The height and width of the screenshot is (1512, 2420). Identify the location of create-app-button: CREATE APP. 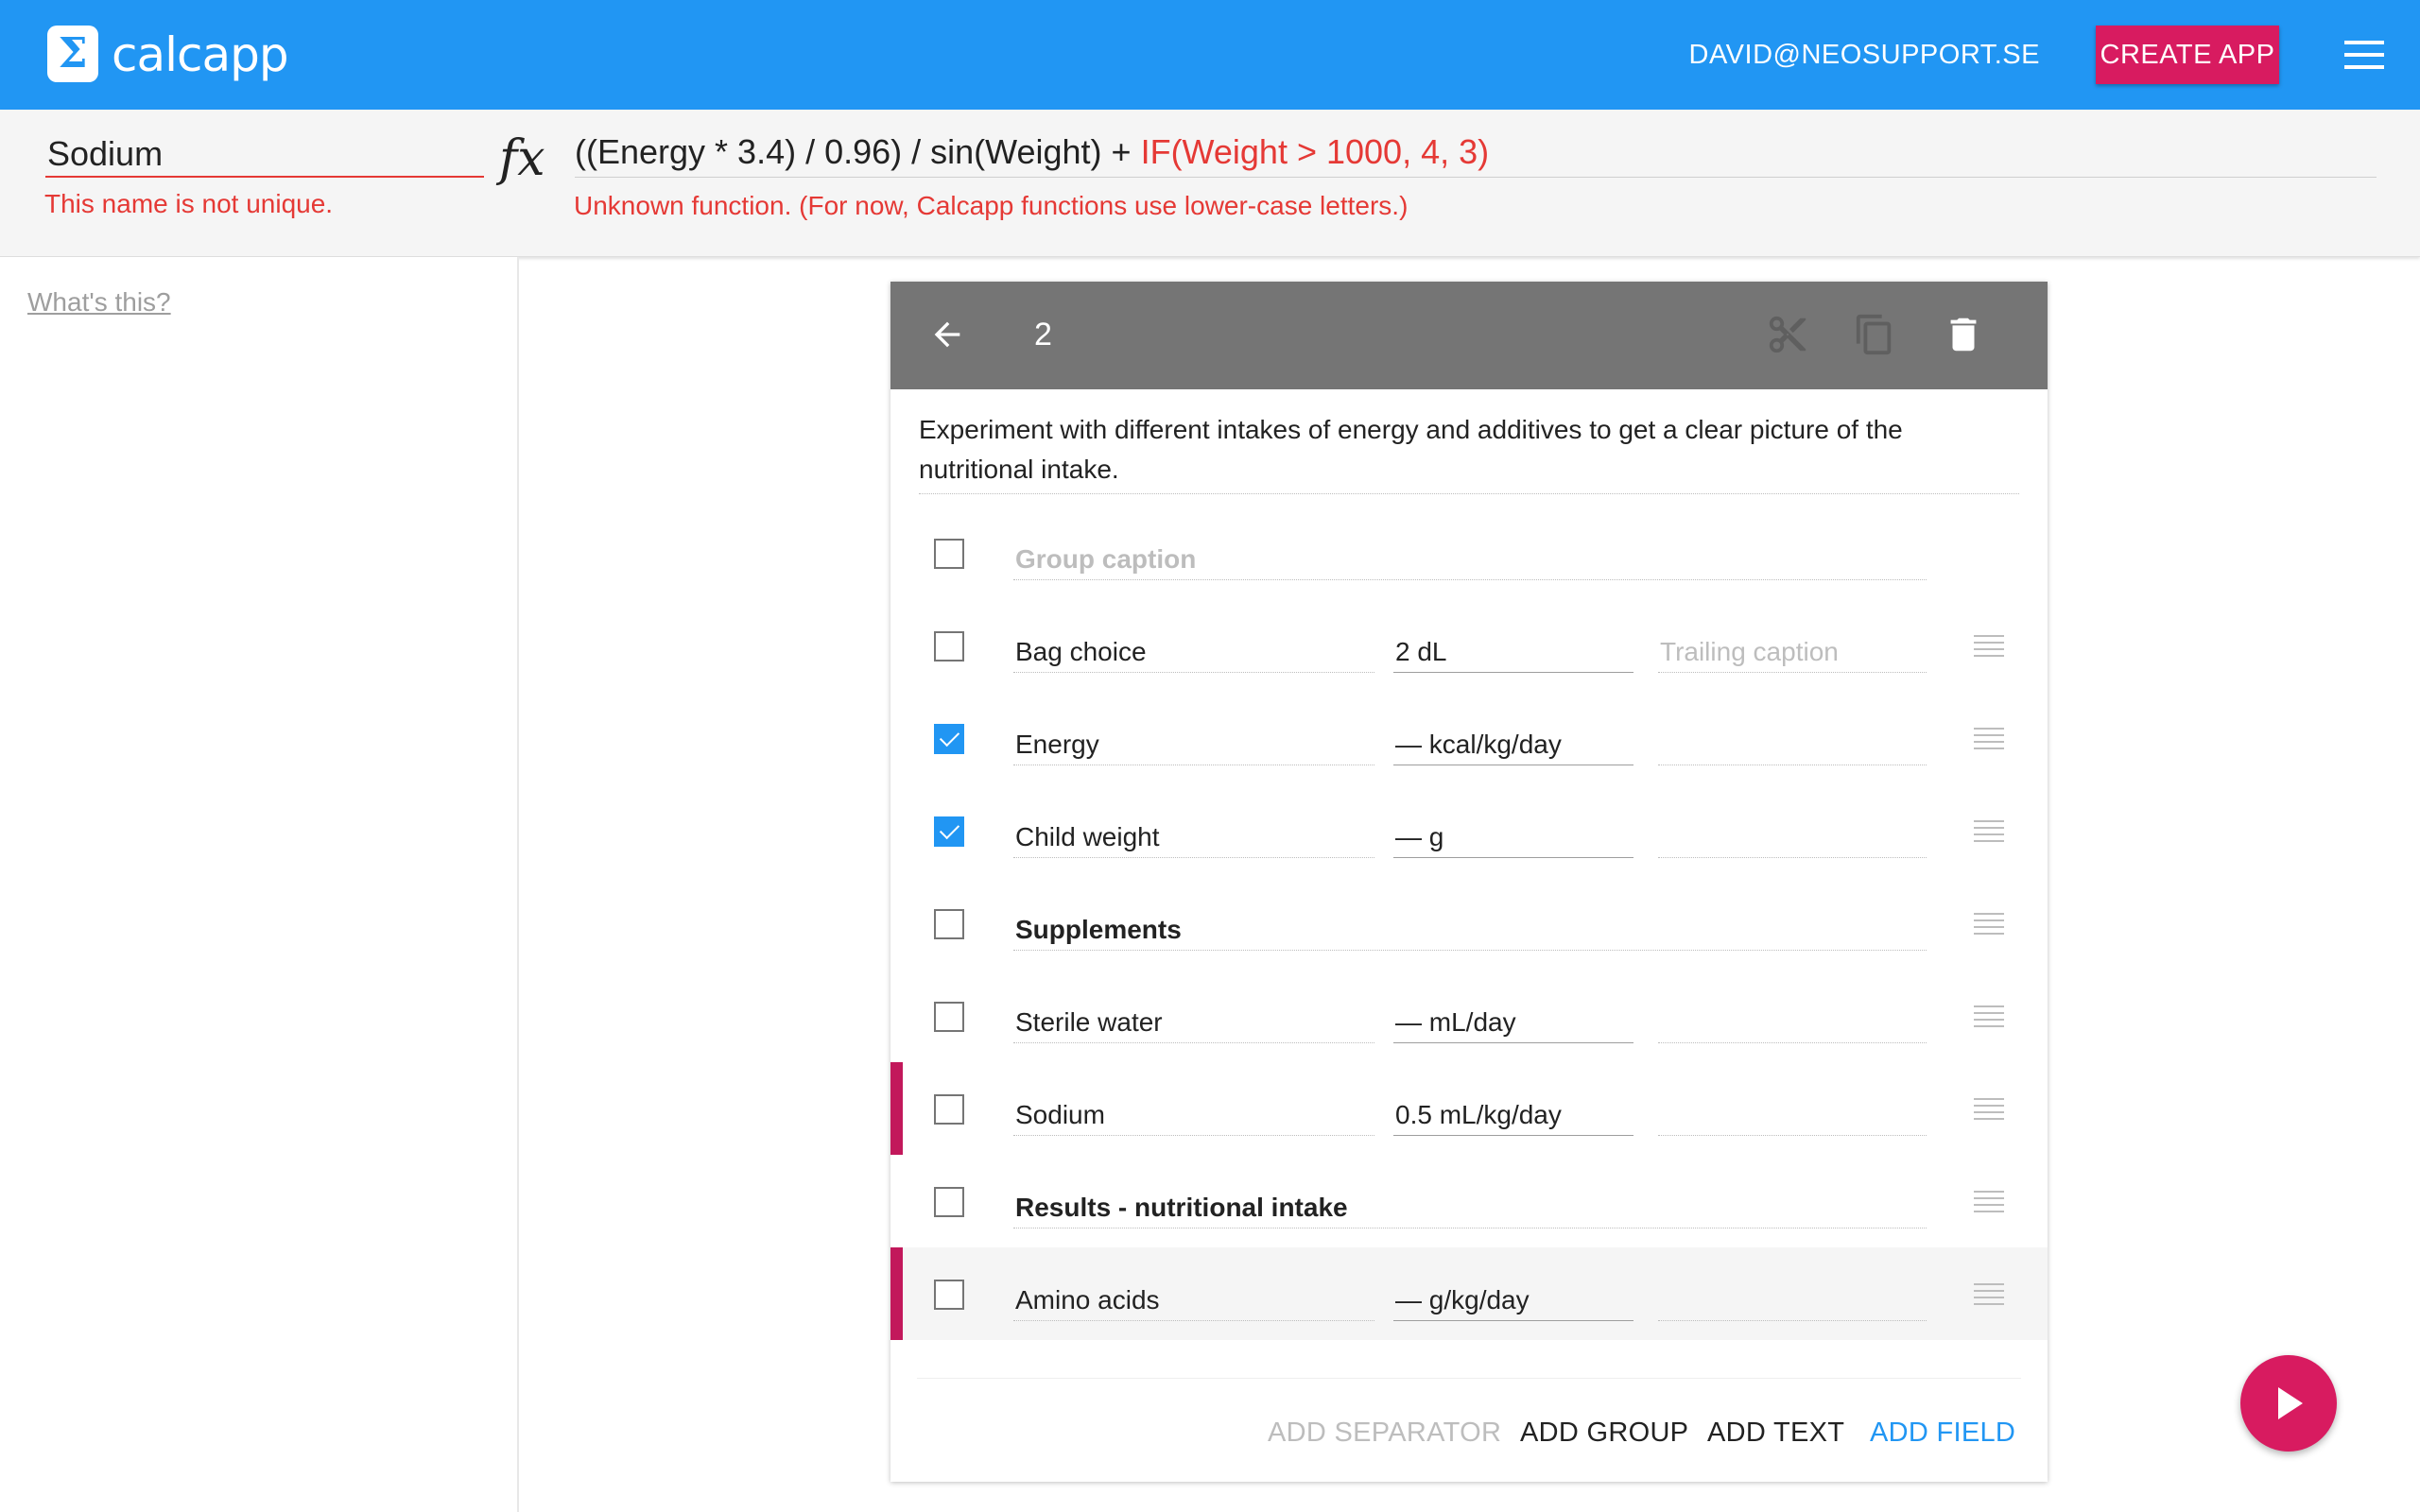
(2187, 55).